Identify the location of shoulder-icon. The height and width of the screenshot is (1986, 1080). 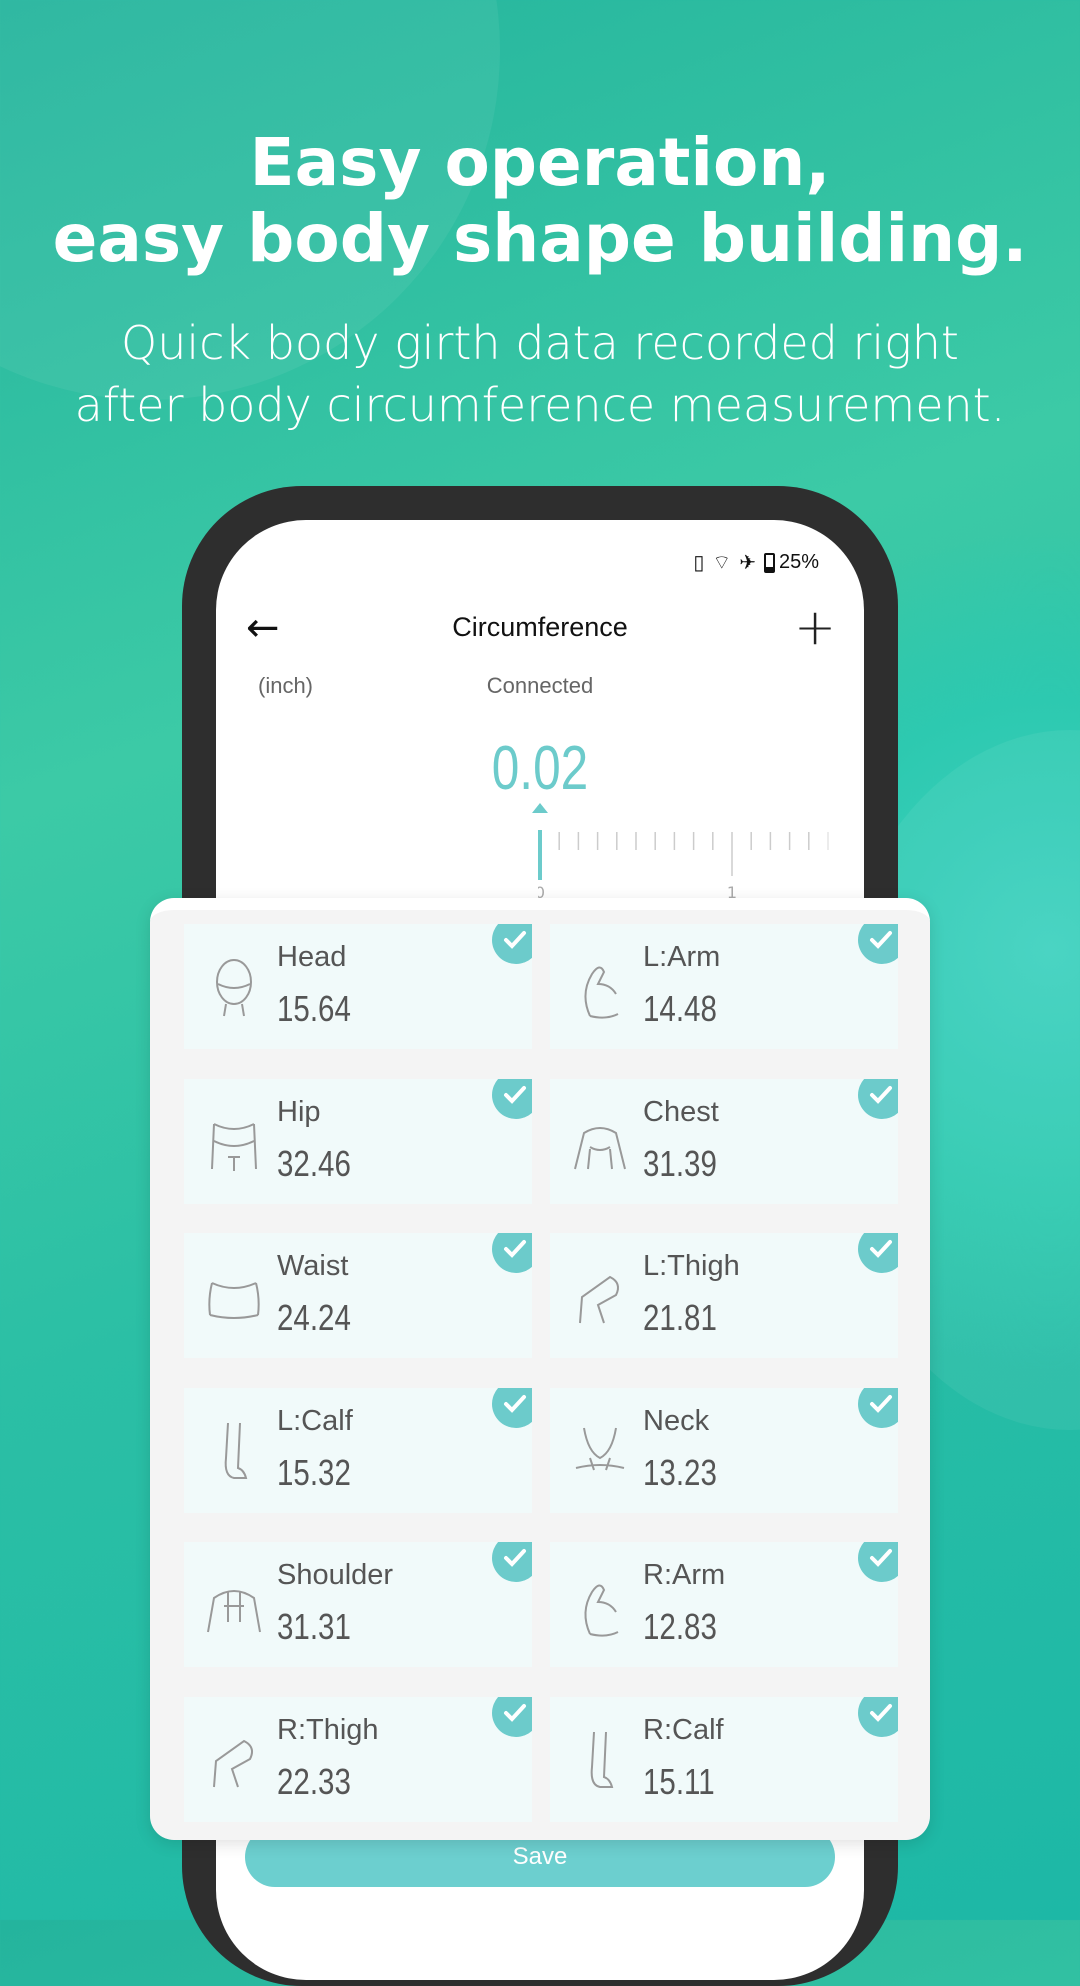
(234, 1611).